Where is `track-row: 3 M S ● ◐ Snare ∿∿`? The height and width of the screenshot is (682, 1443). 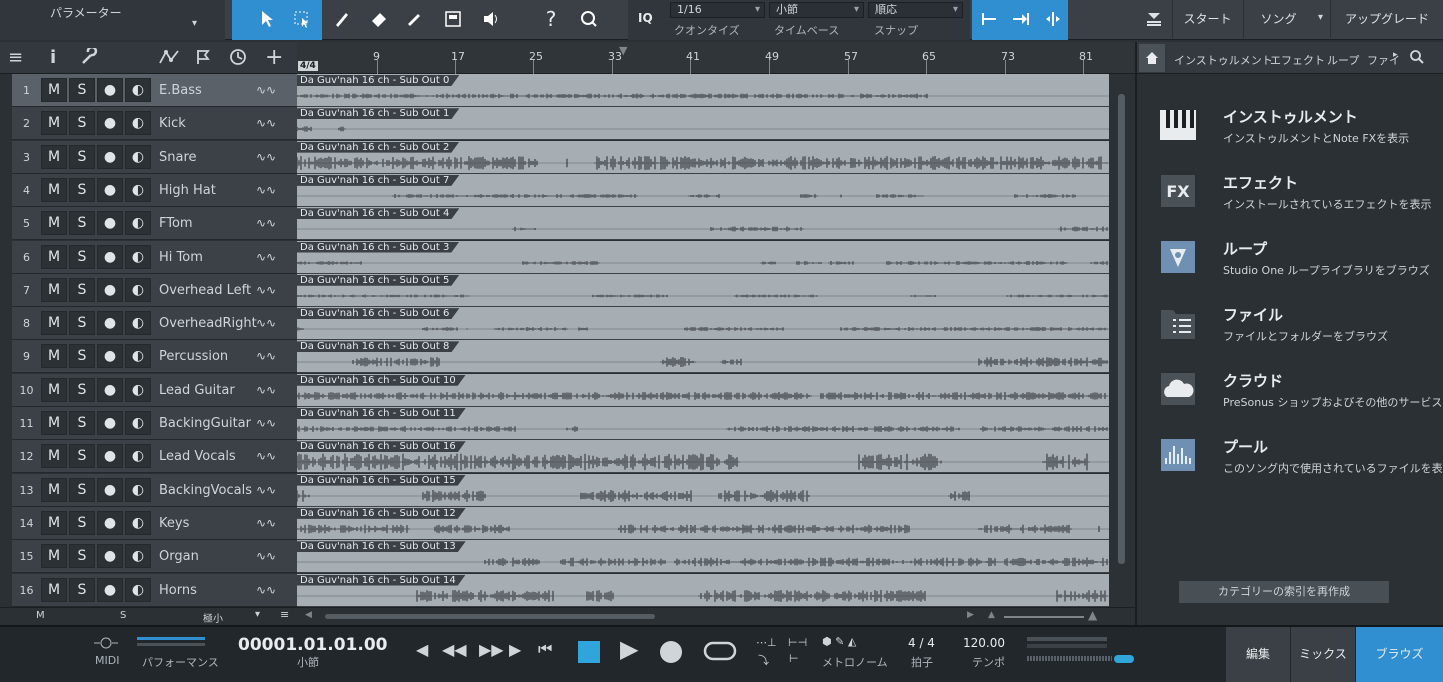 track-row: 3 M S ● ◐ Snare ∿∿ is located at coordinates (148, 157).